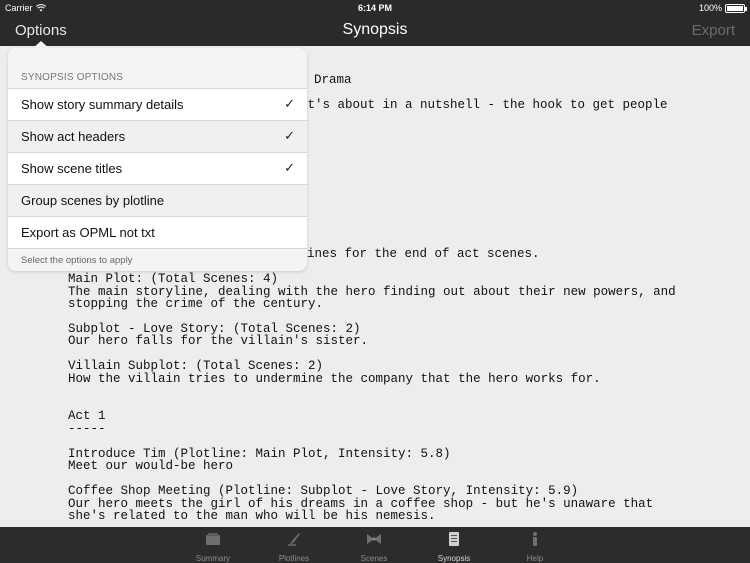  Describe the element at coordinates (72, 77) in the screenshot. I see `popover-header: SYNOPSIS OPTIONS` at that location.